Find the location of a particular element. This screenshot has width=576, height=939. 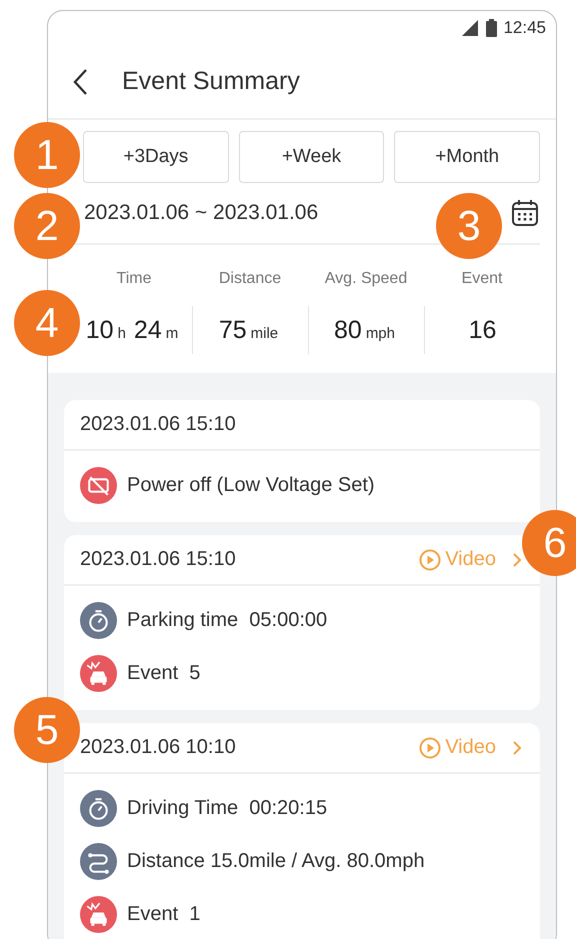

stat-value: 10 is located at coordinates (100, 330).